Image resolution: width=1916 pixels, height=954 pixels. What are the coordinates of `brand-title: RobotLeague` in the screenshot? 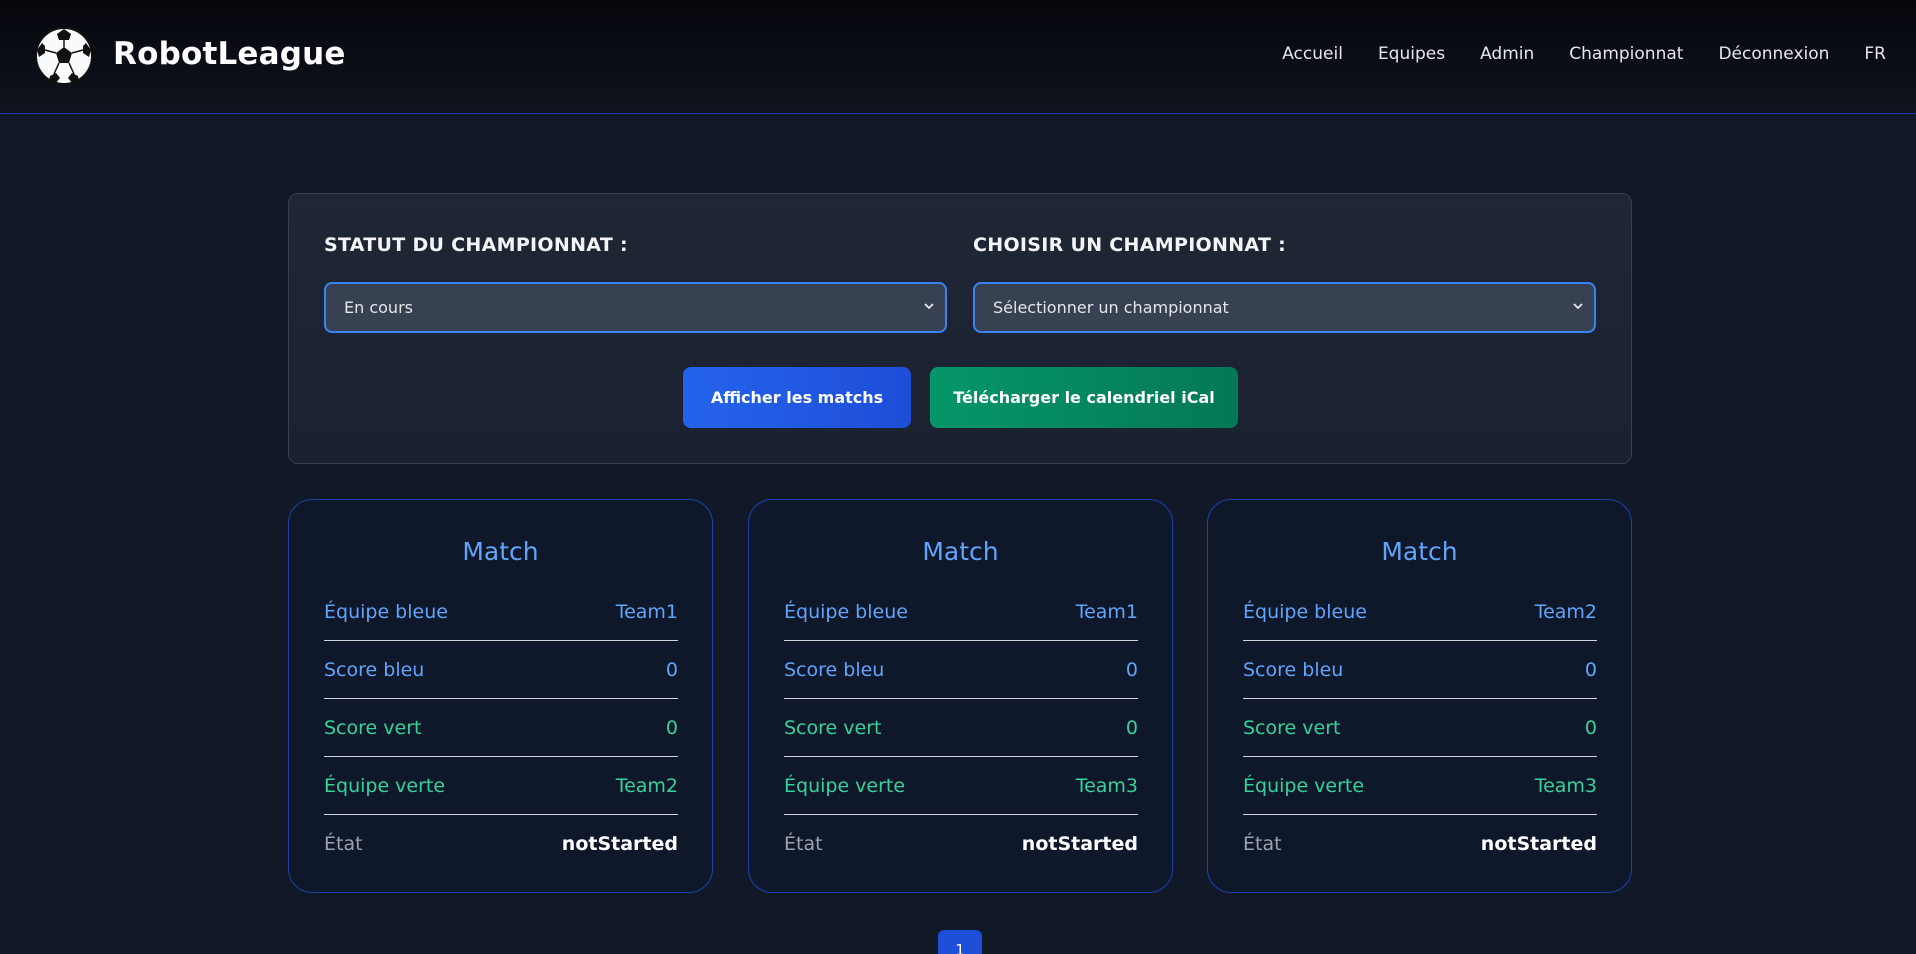 It's located at (229, 54).